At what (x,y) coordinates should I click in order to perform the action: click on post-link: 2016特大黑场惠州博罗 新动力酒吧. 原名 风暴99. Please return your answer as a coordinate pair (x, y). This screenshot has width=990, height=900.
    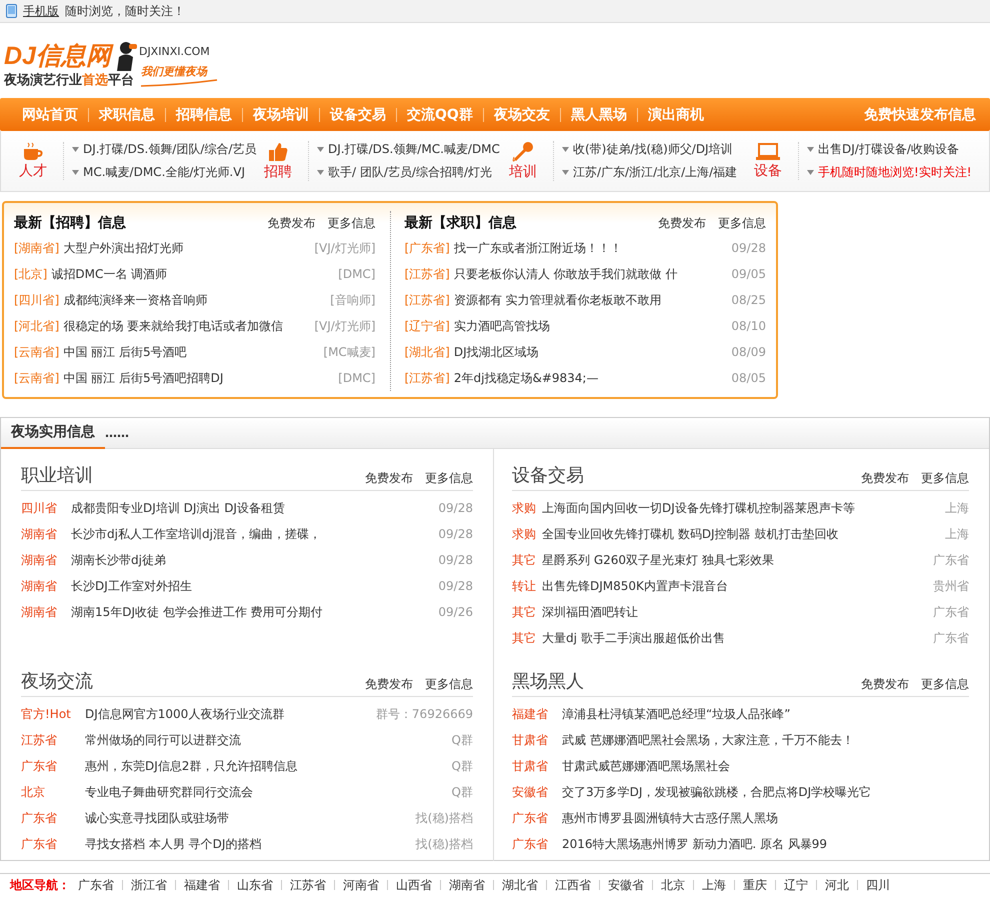
    Looking at the image, I should click on (765, 844).